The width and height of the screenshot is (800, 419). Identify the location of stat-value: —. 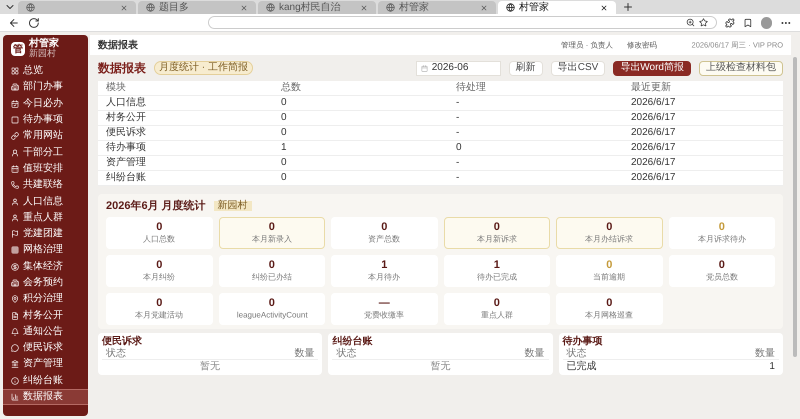
(384, 303).